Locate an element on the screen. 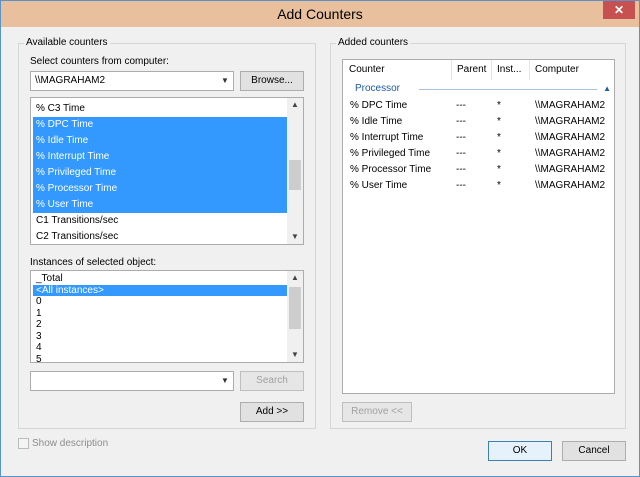 Image resolution: width=640 pixels, height=477 pixels. add-button: Add >> is located at coordinates (272, 412).